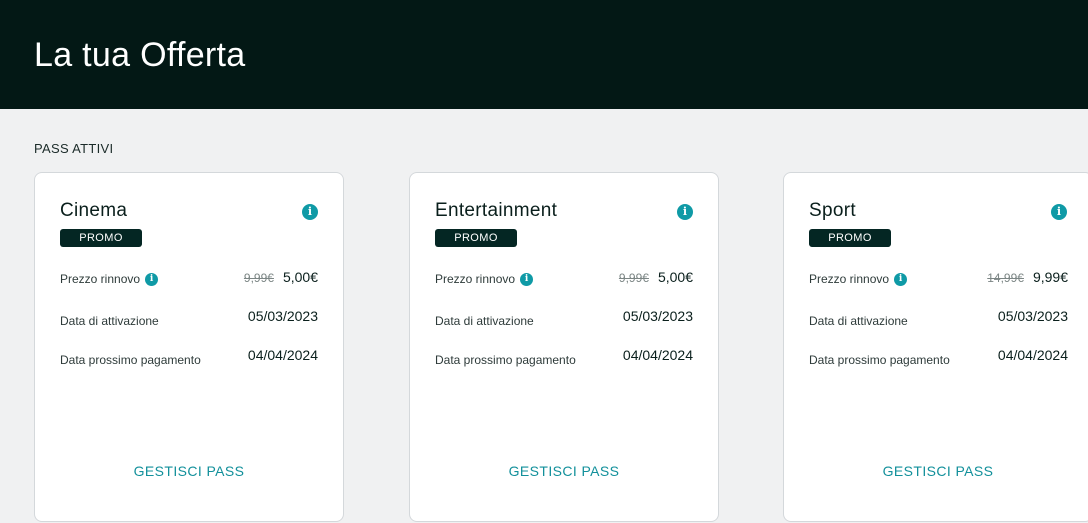  What do you see at coordinates (140, 55) in the screenshot?
I see `page-title: La tua Offerta` at bounding box center [140, 55].